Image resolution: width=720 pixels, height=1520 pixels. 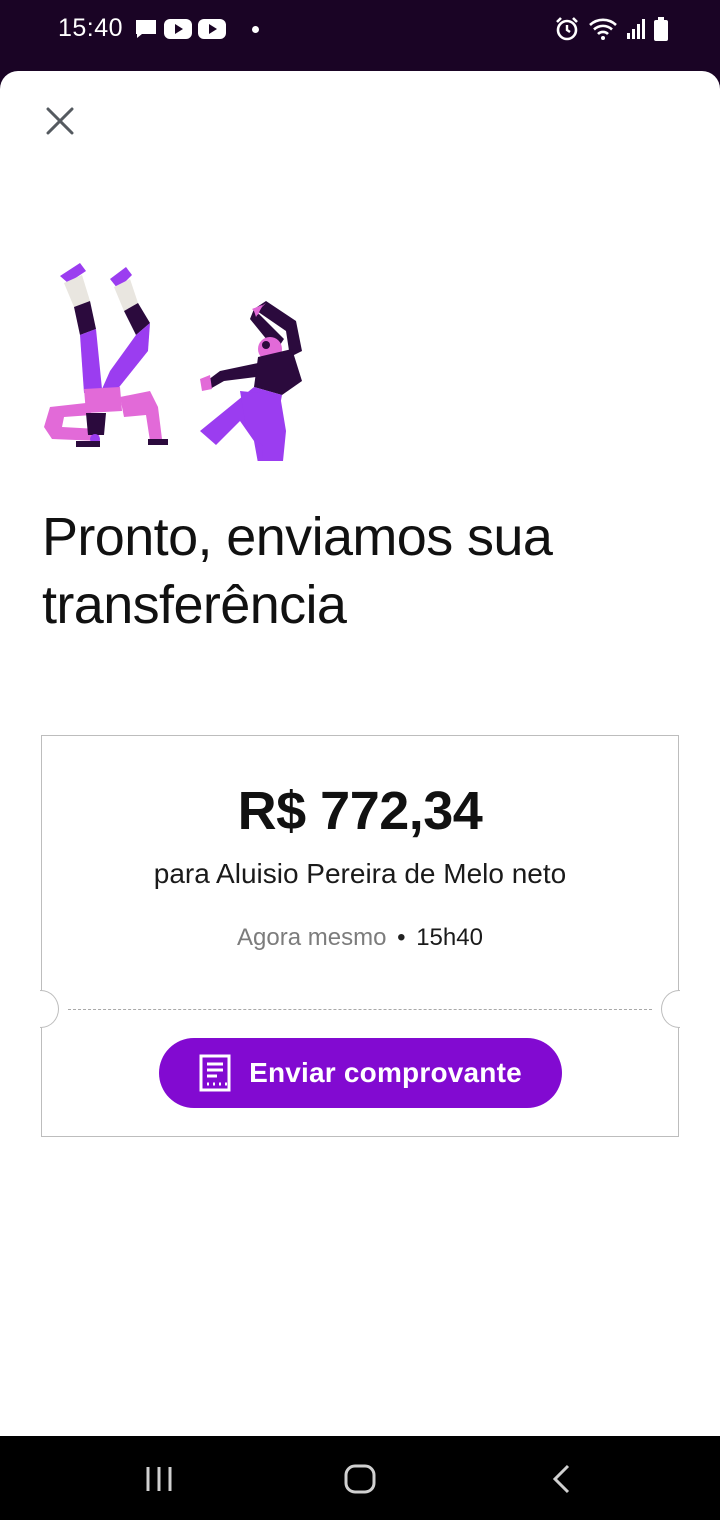 I want to click on wifi-icon, so click(x=603, y=29).